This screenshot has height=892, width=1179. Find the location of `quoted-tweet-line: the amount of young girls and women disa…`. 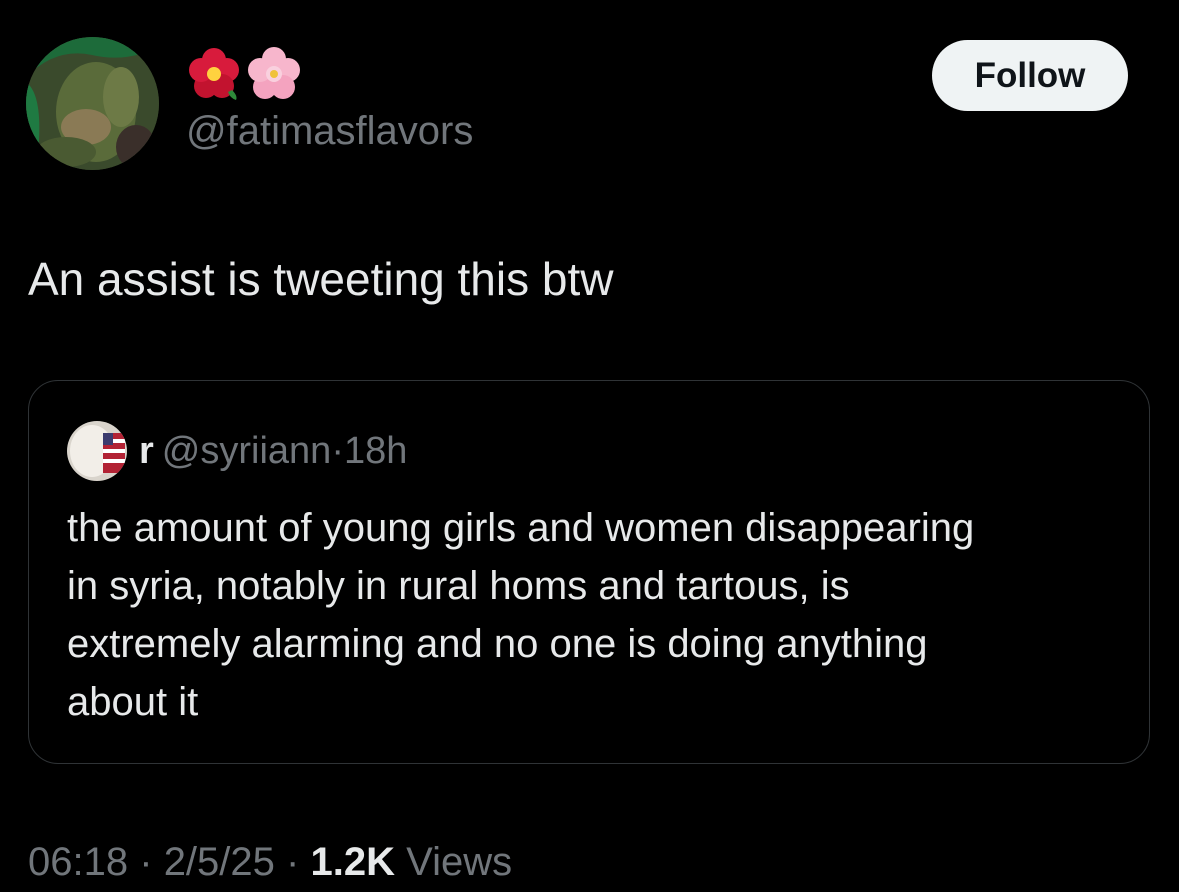

quoted-tweet-line: the amount of young girls and women disa… is located at coordinates (521, 528).